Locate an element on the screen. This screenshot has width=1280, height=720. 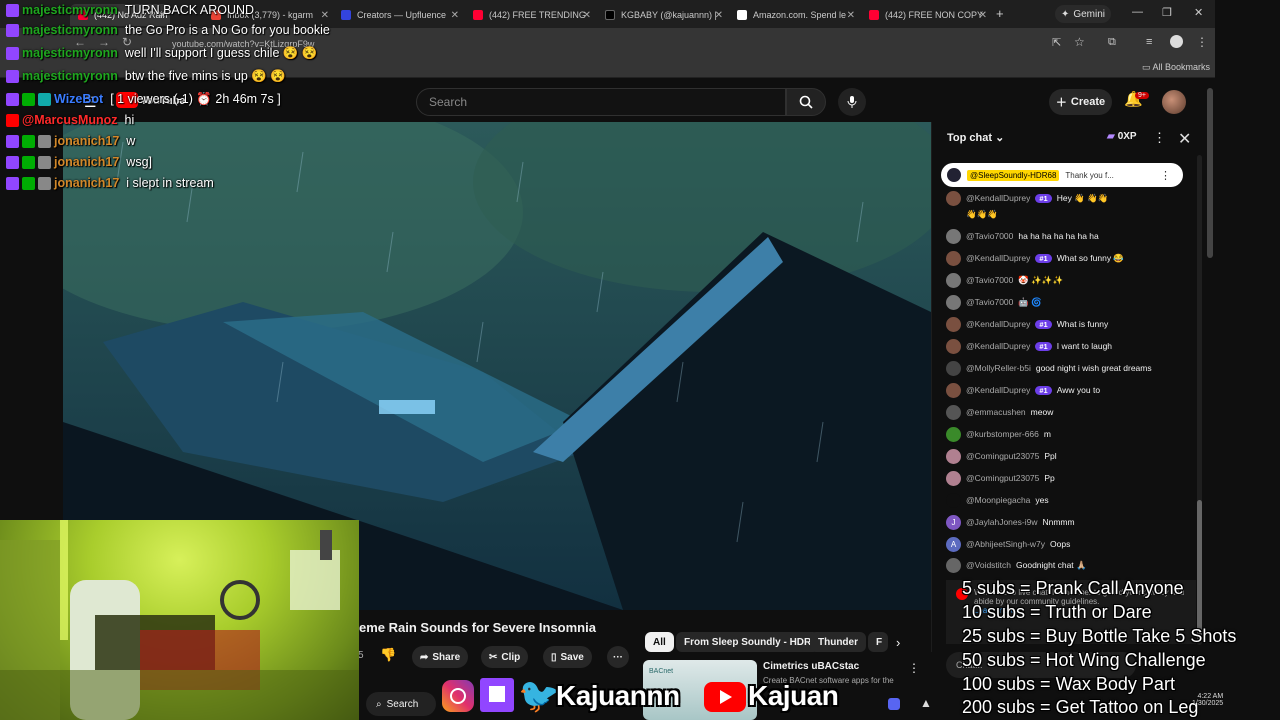
sub-goal: 100 subs = Wax Body Part is located at coordinates (1068, 684).